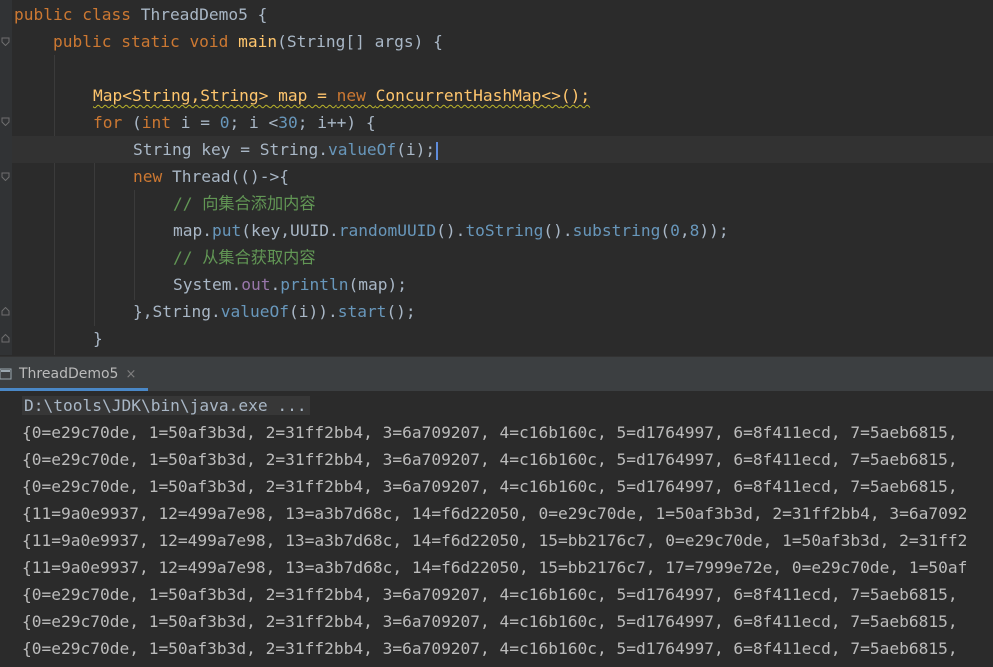  I want to click on code-token: },, so click(143, 311).